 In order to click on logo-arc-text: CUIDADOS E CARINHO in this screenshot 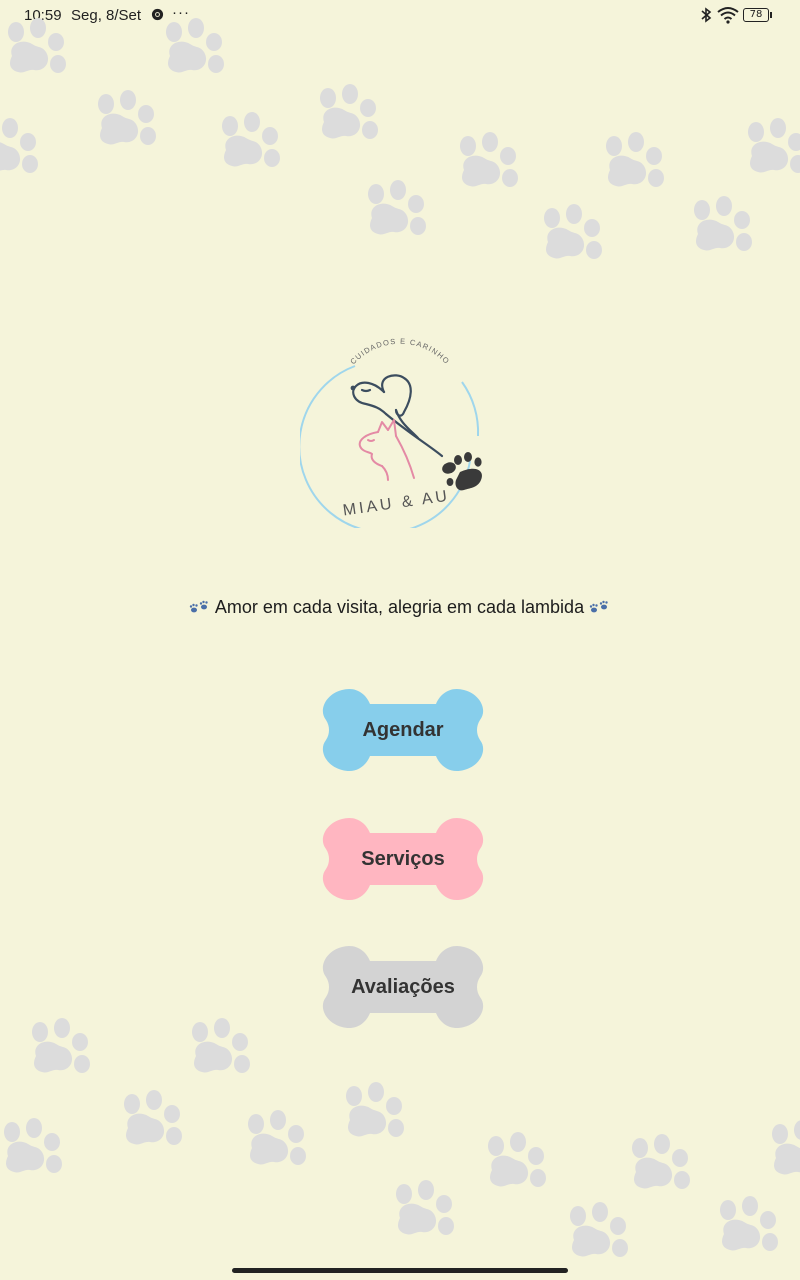, I will do `click(399, 351)`.